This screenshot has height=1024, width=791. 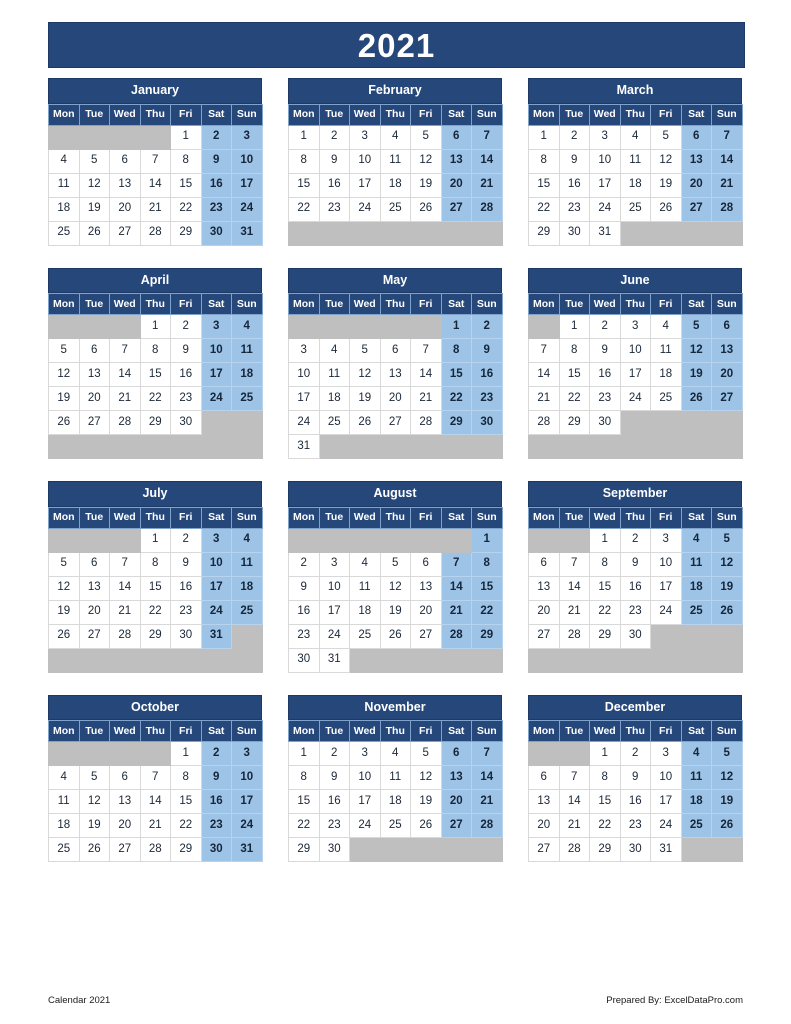 What do you see at coordinates (216, 161) in the screenshot?
I see `weekend-day-cell: 9` at bounding box center [216, 161].